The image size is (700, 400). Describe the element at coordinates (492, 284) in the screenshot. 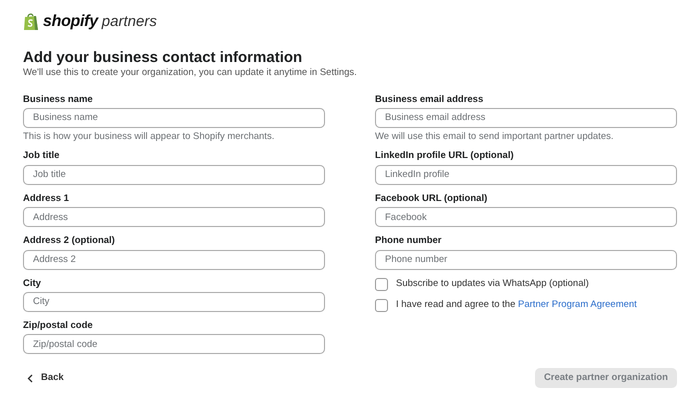

I see `checkbox-label: Subscribe to updates via WhatsApp (optional)` at that location.